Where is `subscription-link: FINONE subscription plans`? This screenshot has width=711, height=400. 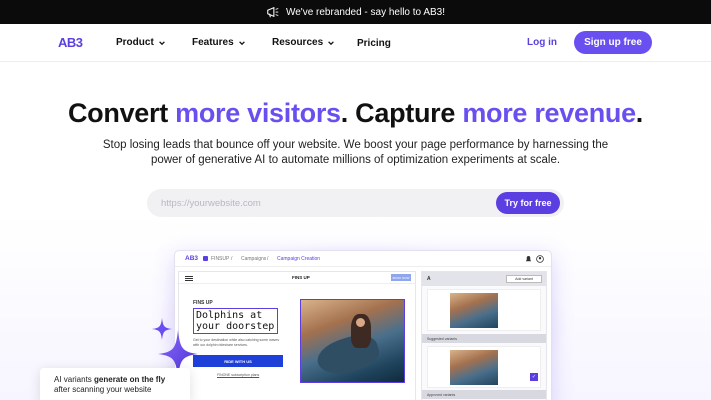 subscription-link: FINONE subscription plans is located at coordinates (238, 375).